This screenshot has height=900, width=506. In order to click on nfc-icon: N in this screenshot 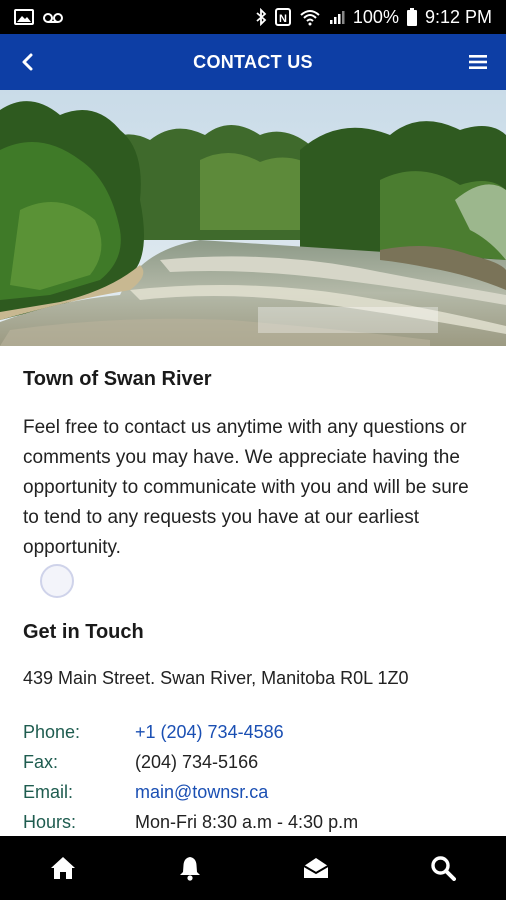, I will do `click(282, 17)`.